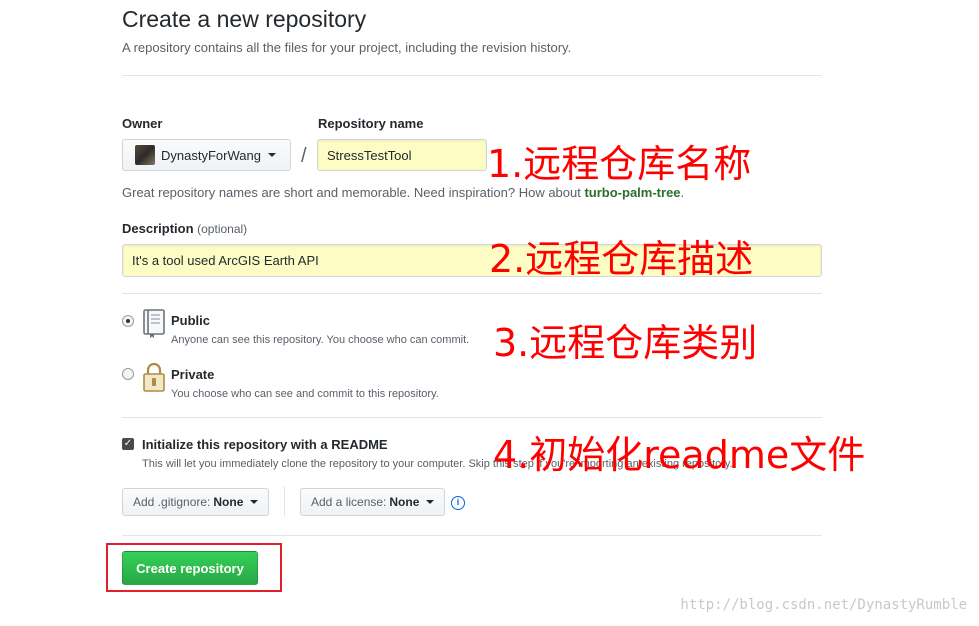  What do you see at coordinates (823, 605) in the screenshot?
I see `watermark: http://blog.csdn.net/DynastyRumble` at bounding box center [823, 605].